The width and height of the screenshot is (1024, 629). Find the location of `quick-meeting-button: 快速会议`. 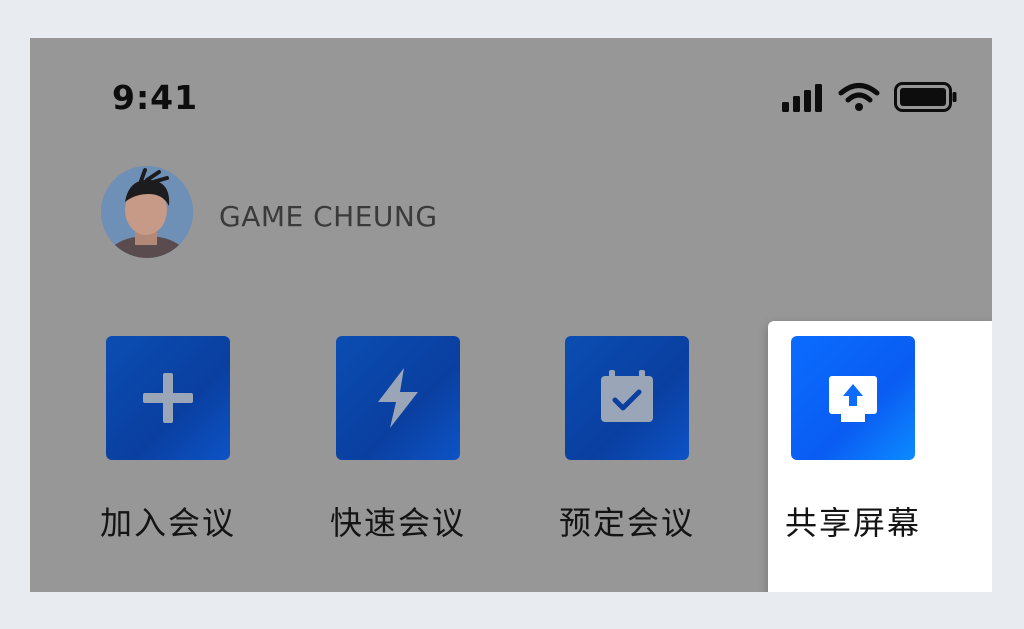

quick-meeting-button: 快速会议 is located at coordinates (398, 440).